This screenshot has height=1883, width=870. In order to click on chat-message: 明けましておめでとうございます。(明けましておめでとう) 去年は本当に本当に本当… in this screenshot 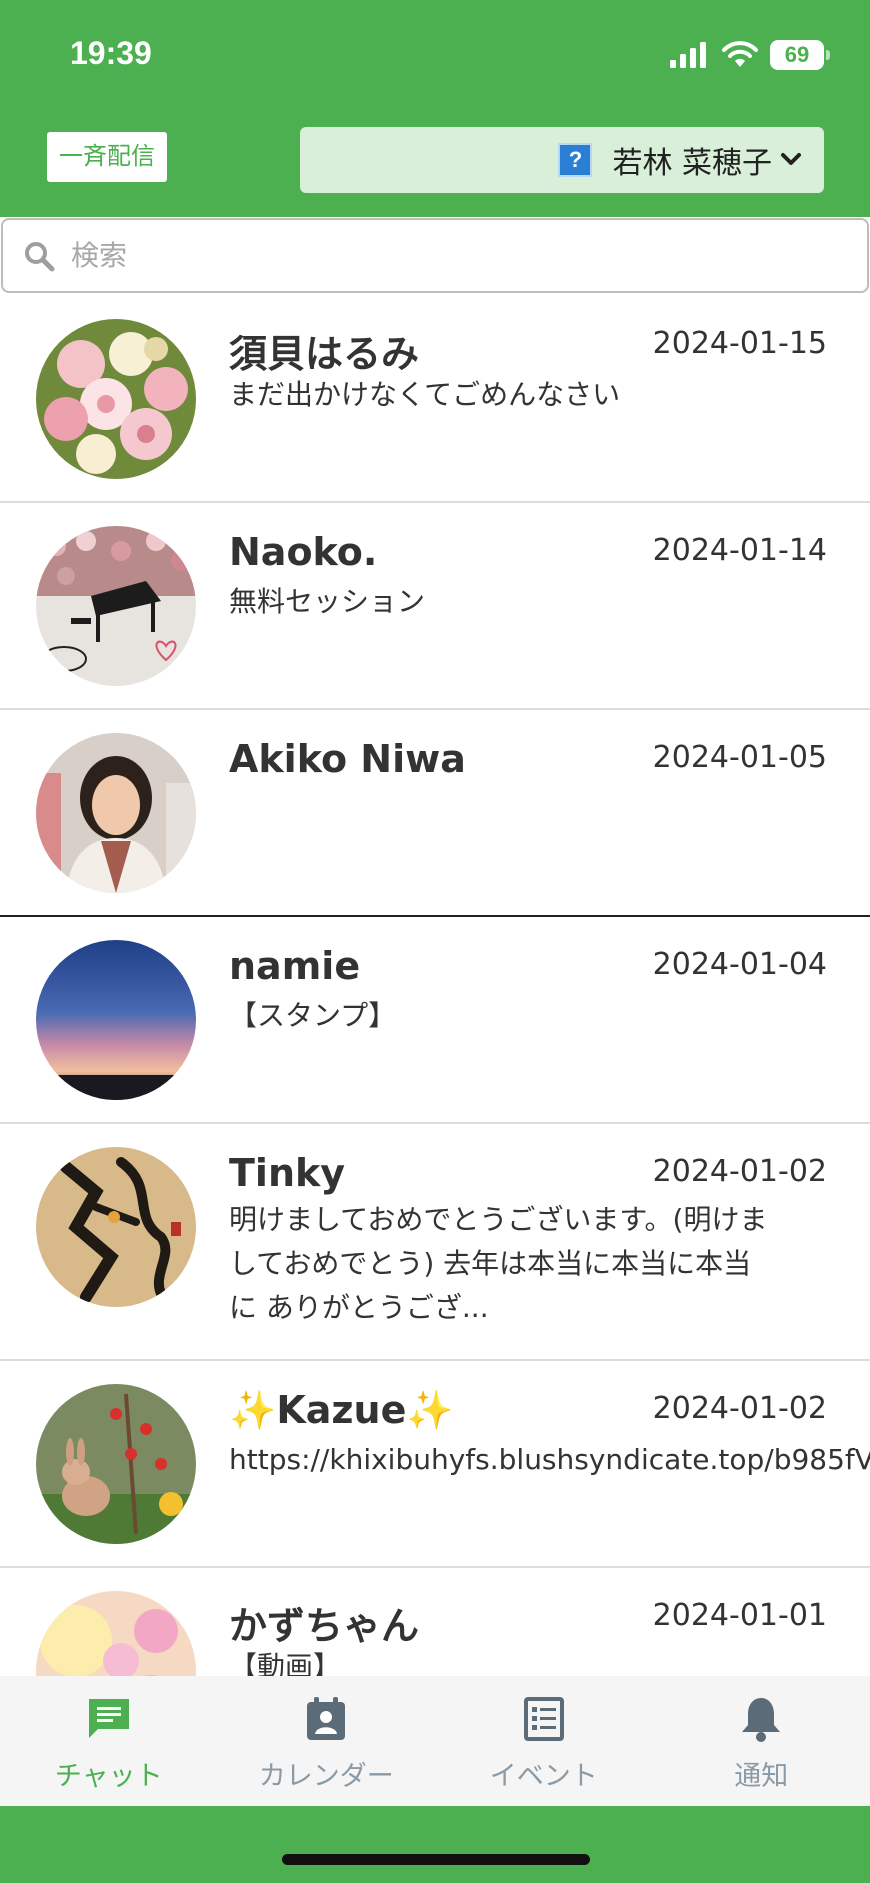, I will do `click(498, 1263)`.